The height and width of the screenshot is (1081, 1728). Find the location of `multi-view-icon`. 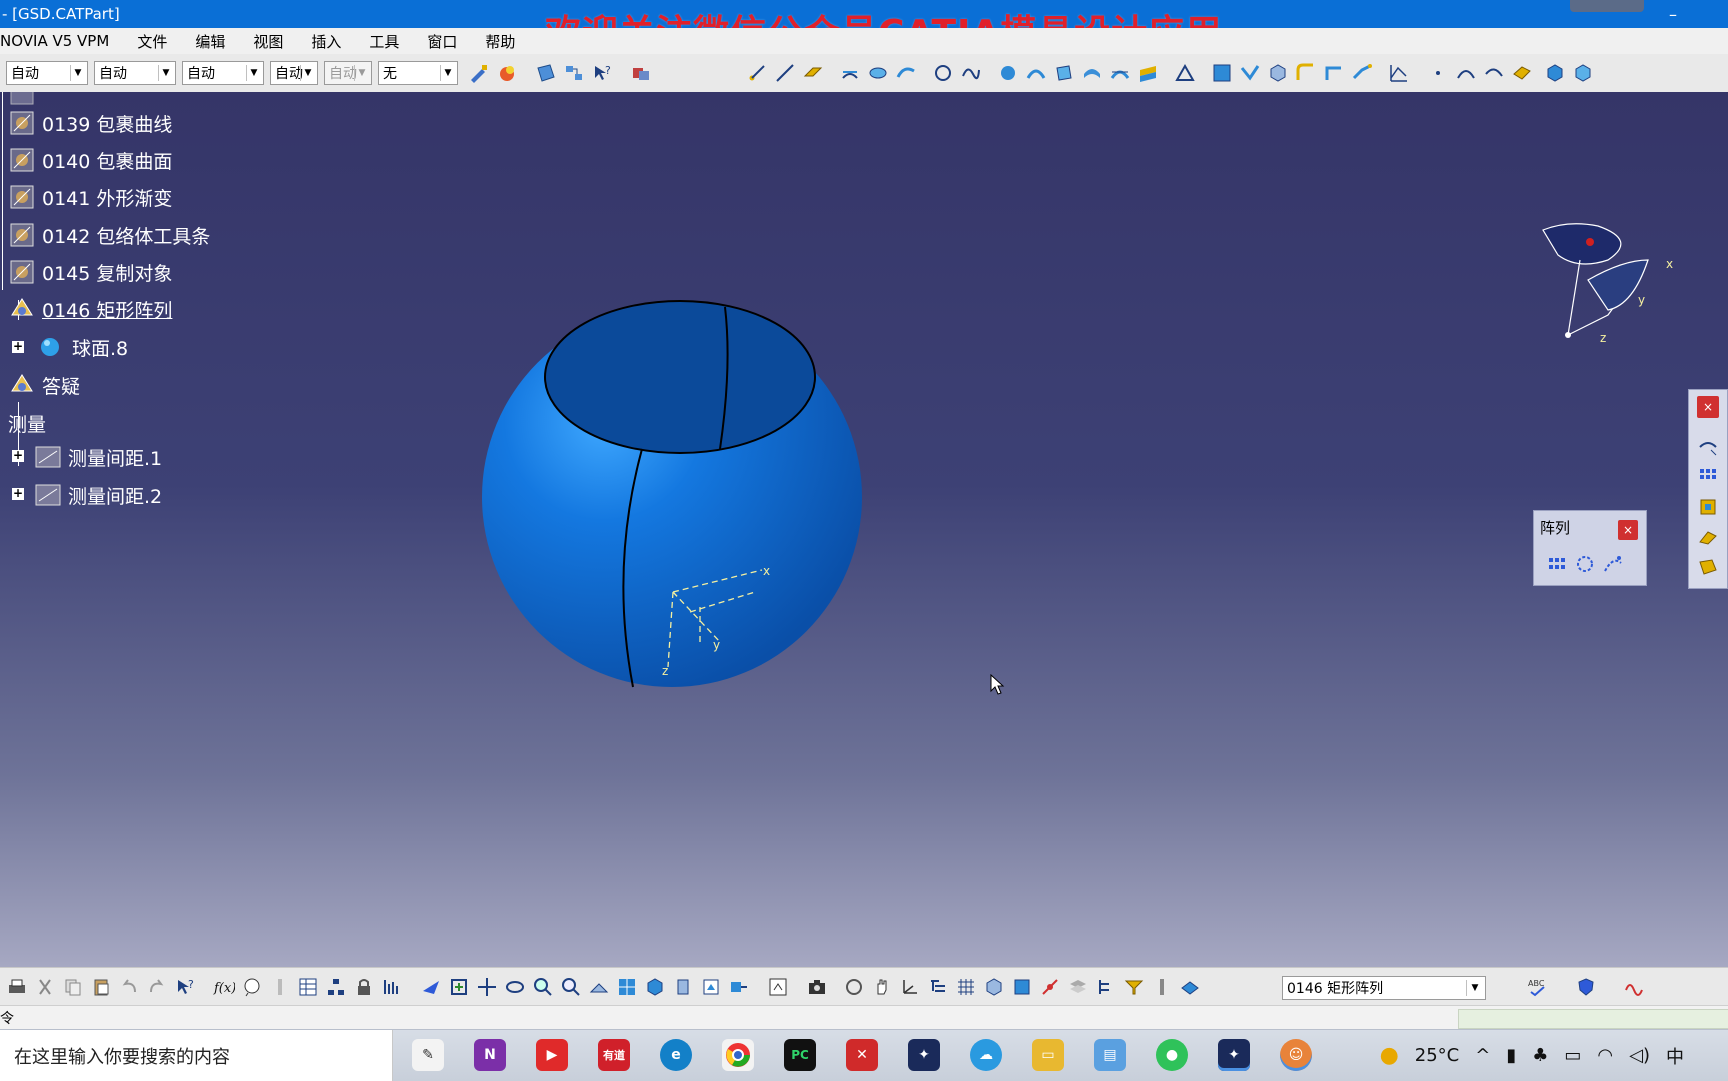

multi-view-icon is located at coordinates (627, 987).